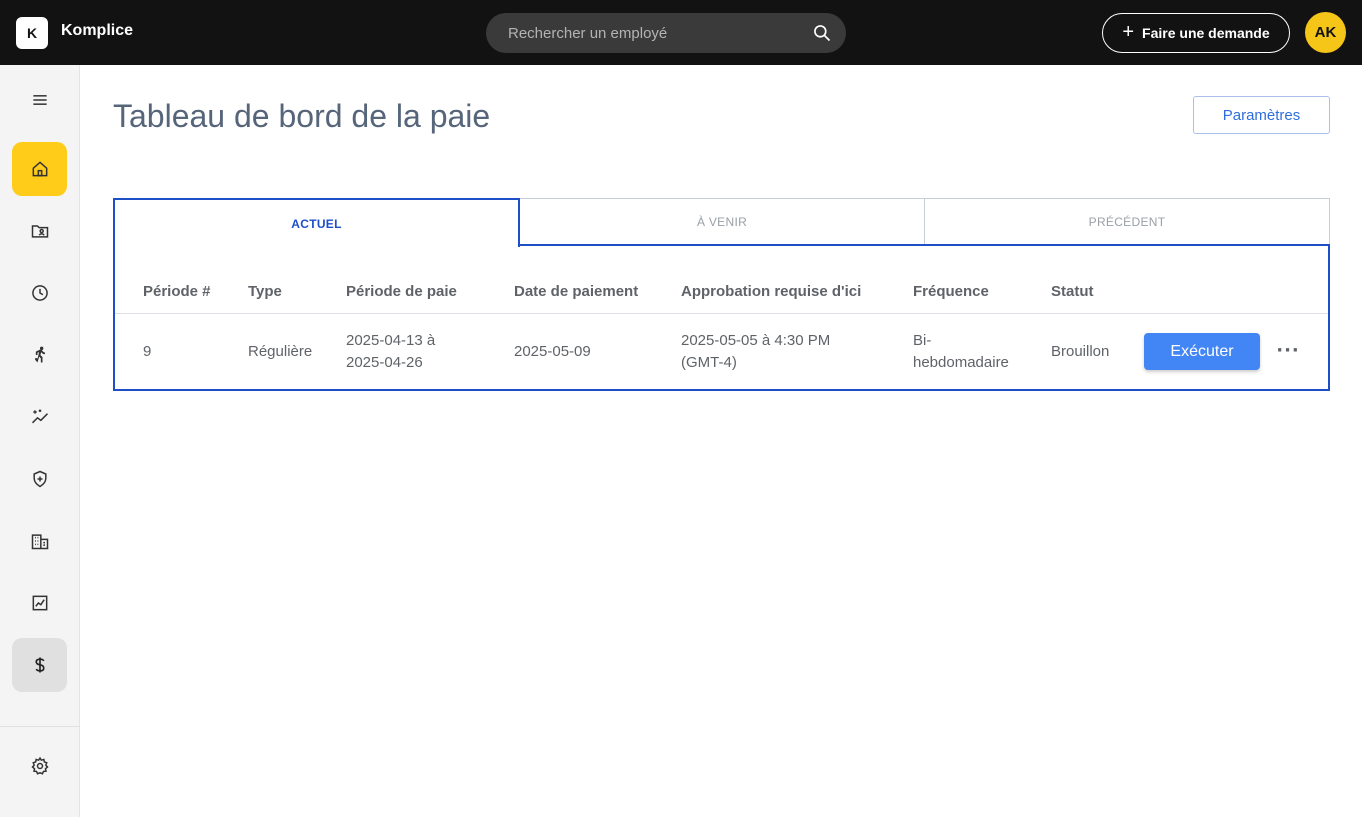 The width and height of the screenshot is (1362, 817). I want to click on folder-user-icon, so click(39, 231).